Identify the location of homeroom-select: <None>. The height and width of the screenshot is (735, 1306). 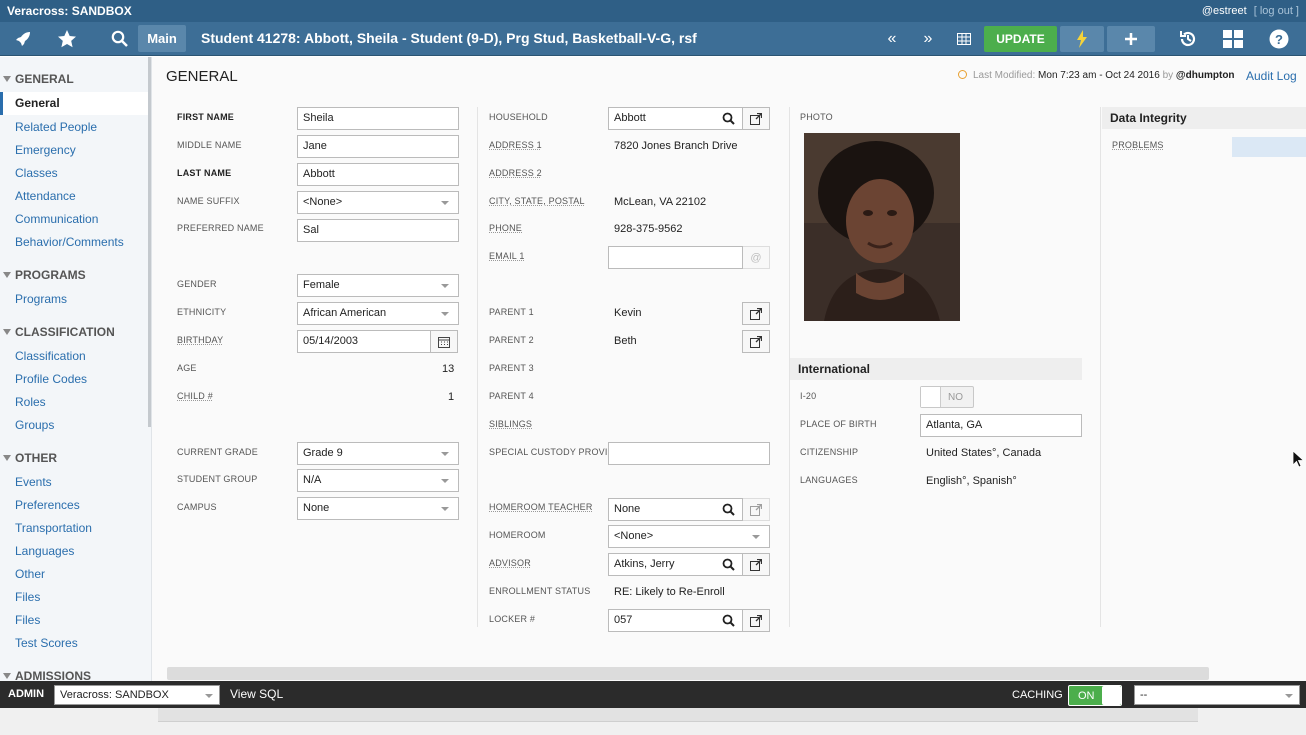
(689, 536).